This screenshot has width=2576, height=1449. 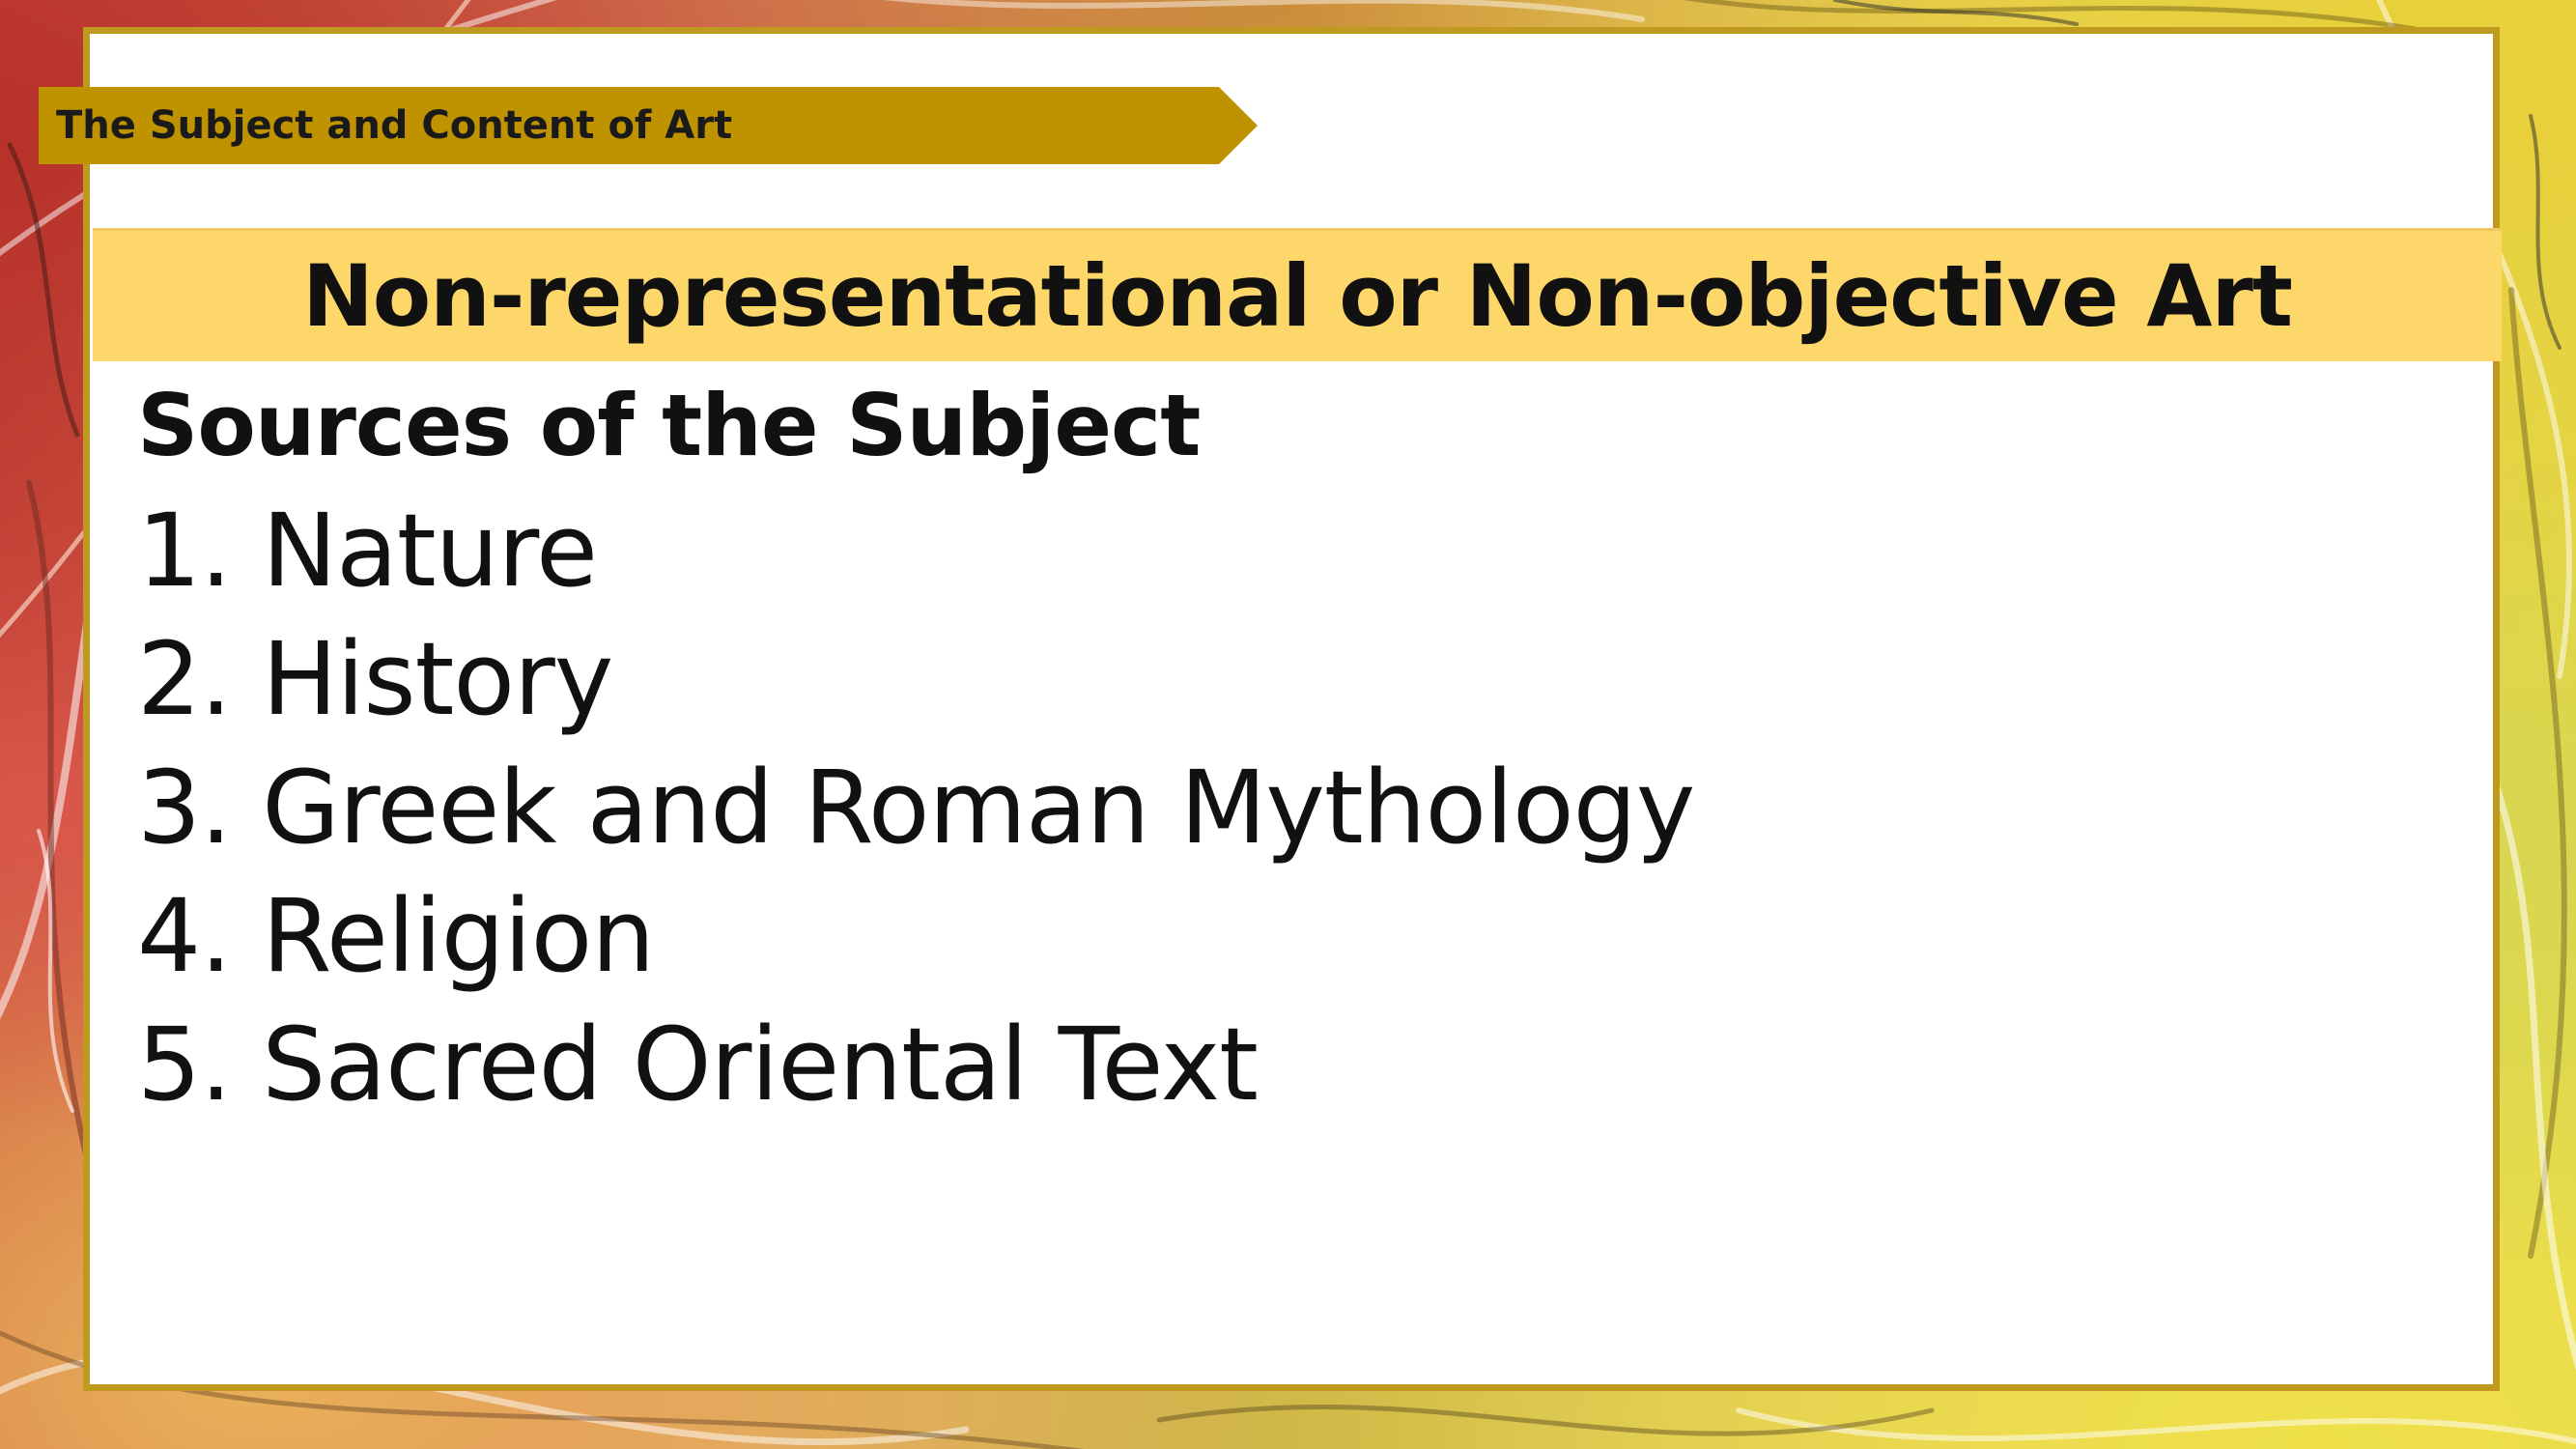 I want to click on list-item-number: 5., so click(x=184, y=1064).